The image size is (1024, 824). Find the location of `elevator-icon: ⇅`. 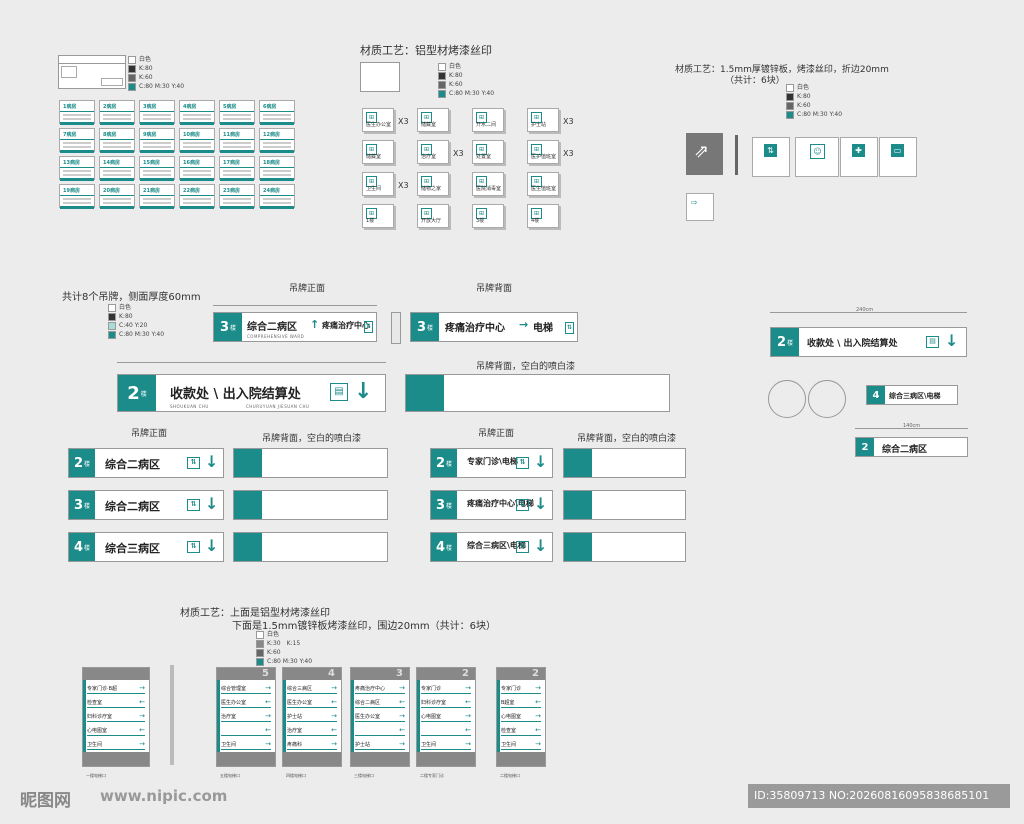

elevator-icon: ⇅ is located at coordinates (569, 328).